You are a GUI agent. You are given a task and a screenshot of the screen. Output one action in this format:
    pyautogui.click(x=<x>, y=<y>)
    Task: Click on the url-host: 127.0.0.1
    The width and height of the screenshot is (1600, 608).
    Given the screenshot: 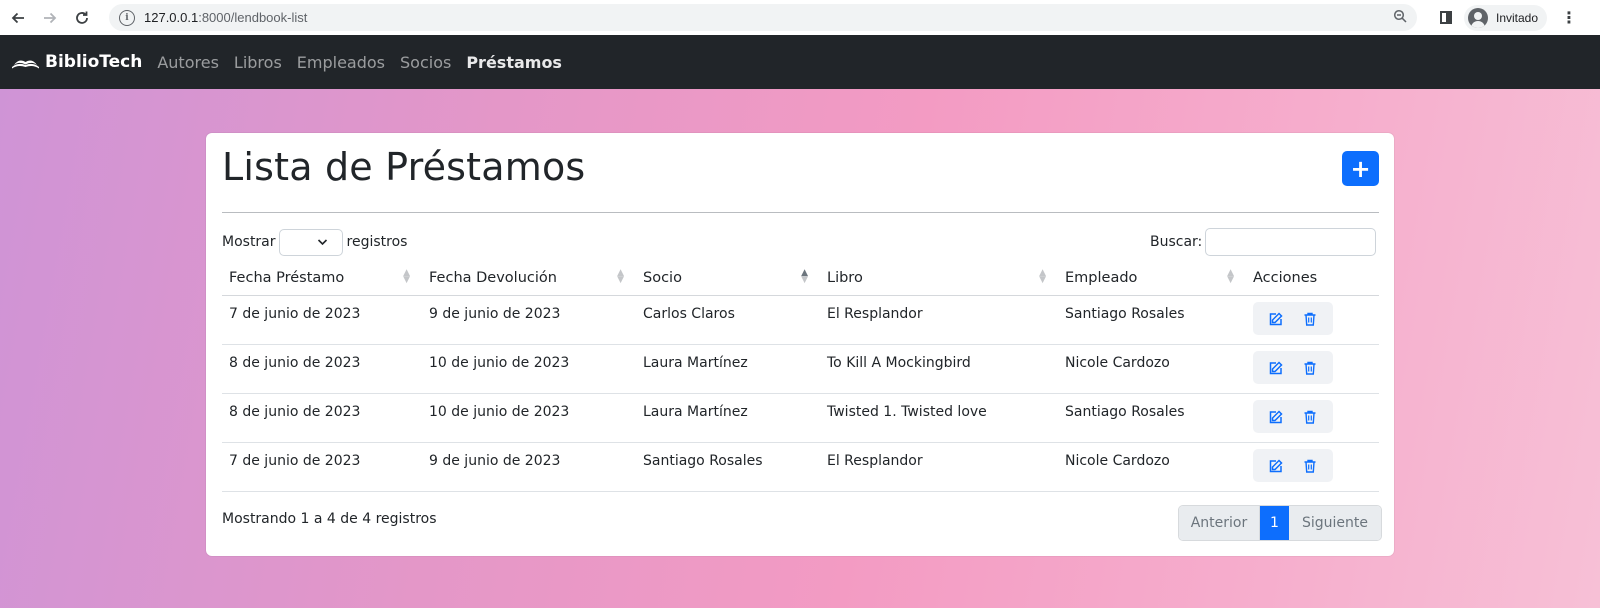 What is the action you would take?
    pyautogui.click(x=171, y=17)
    